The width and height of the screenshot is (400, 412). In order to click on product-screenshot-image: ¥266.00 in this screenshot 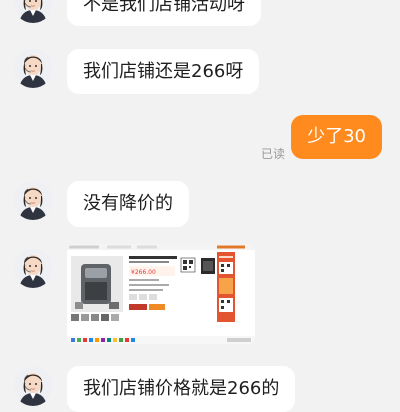, I will do `click(161, 294)`.